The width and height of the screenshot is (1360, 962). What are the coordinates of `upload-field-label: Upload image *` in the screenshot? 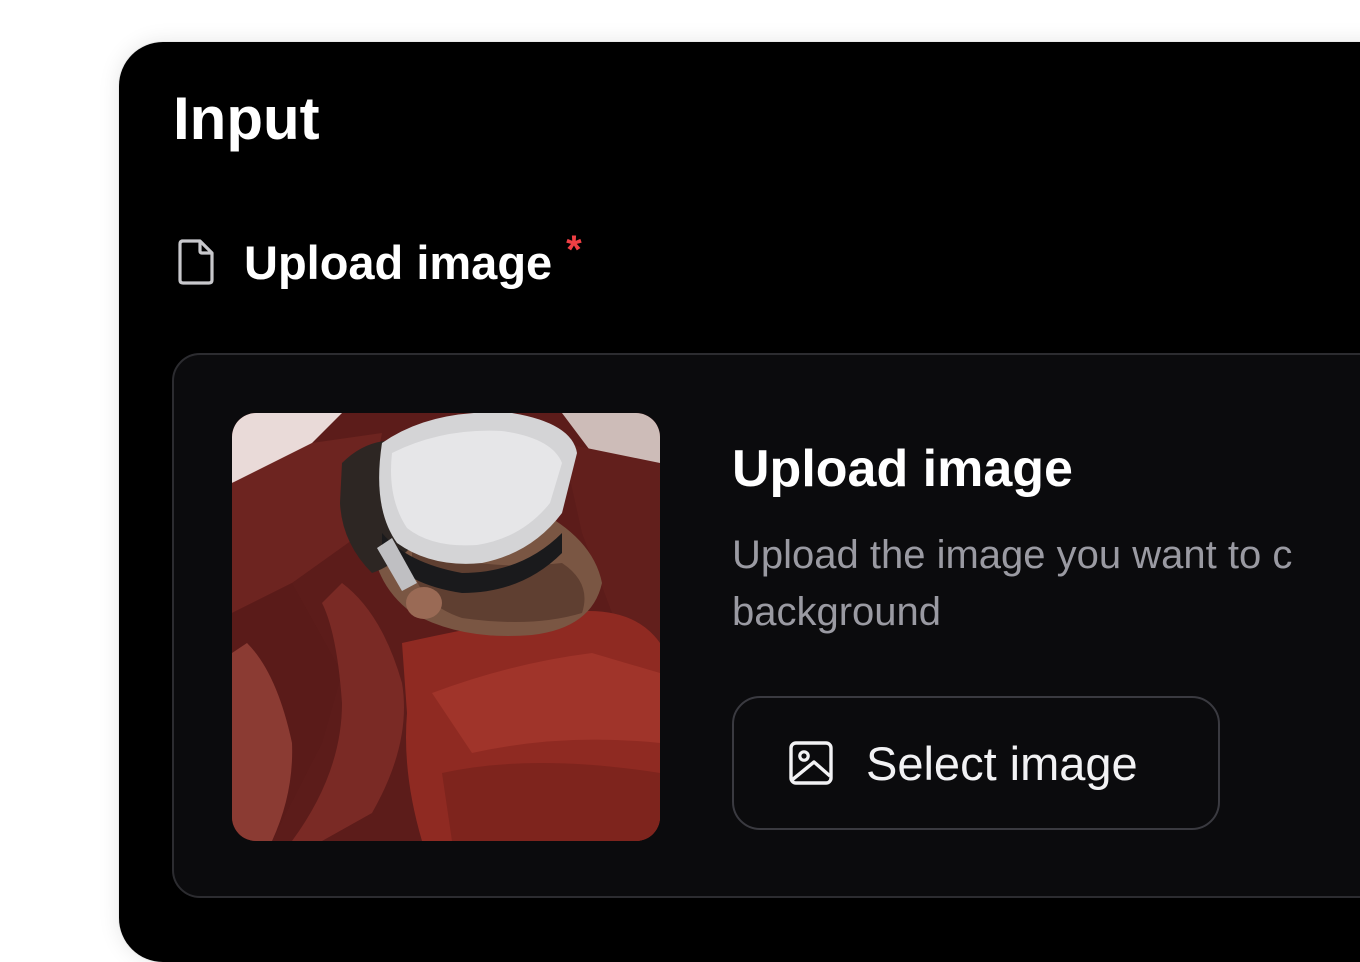 It's located at (379, 259).